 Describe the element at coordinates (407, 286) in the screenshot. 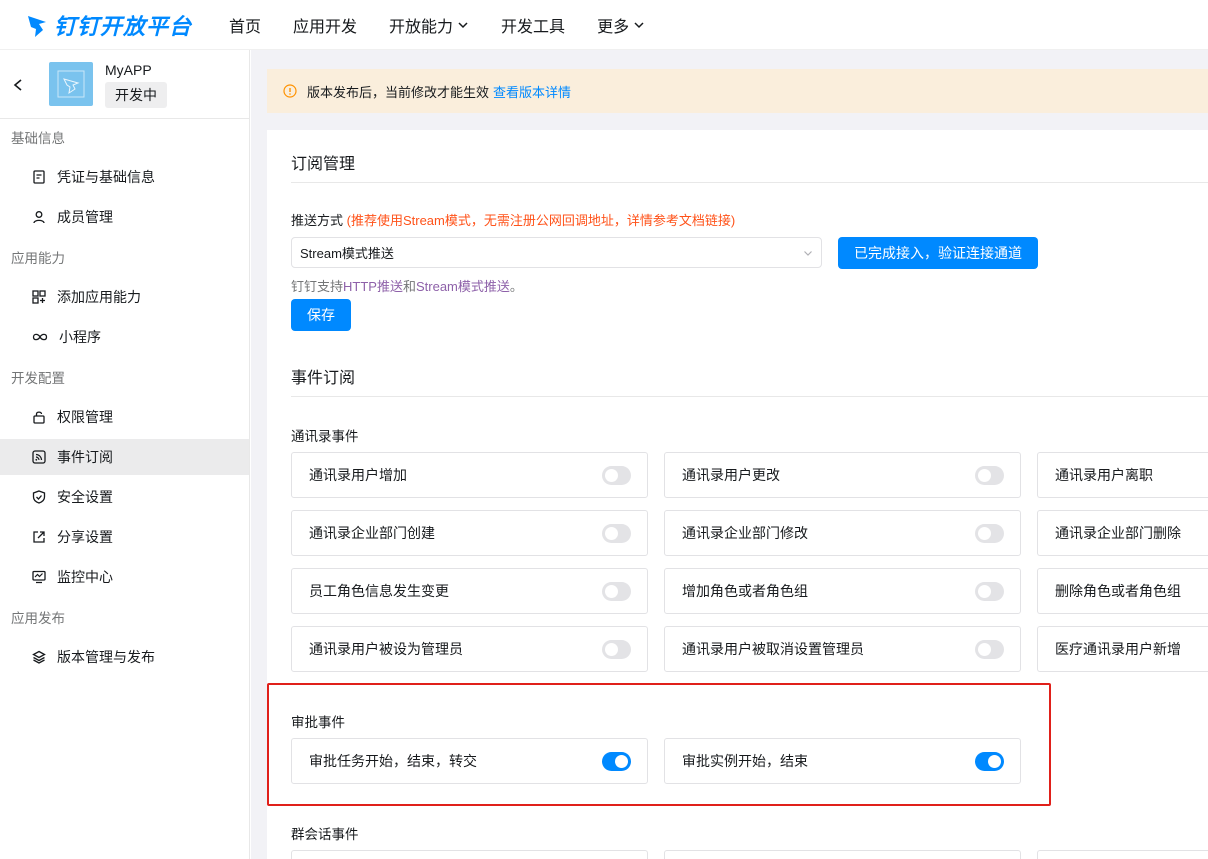

I see `support-text: 钉钉支持HTTP推送和Stream模式推送。` at that location.